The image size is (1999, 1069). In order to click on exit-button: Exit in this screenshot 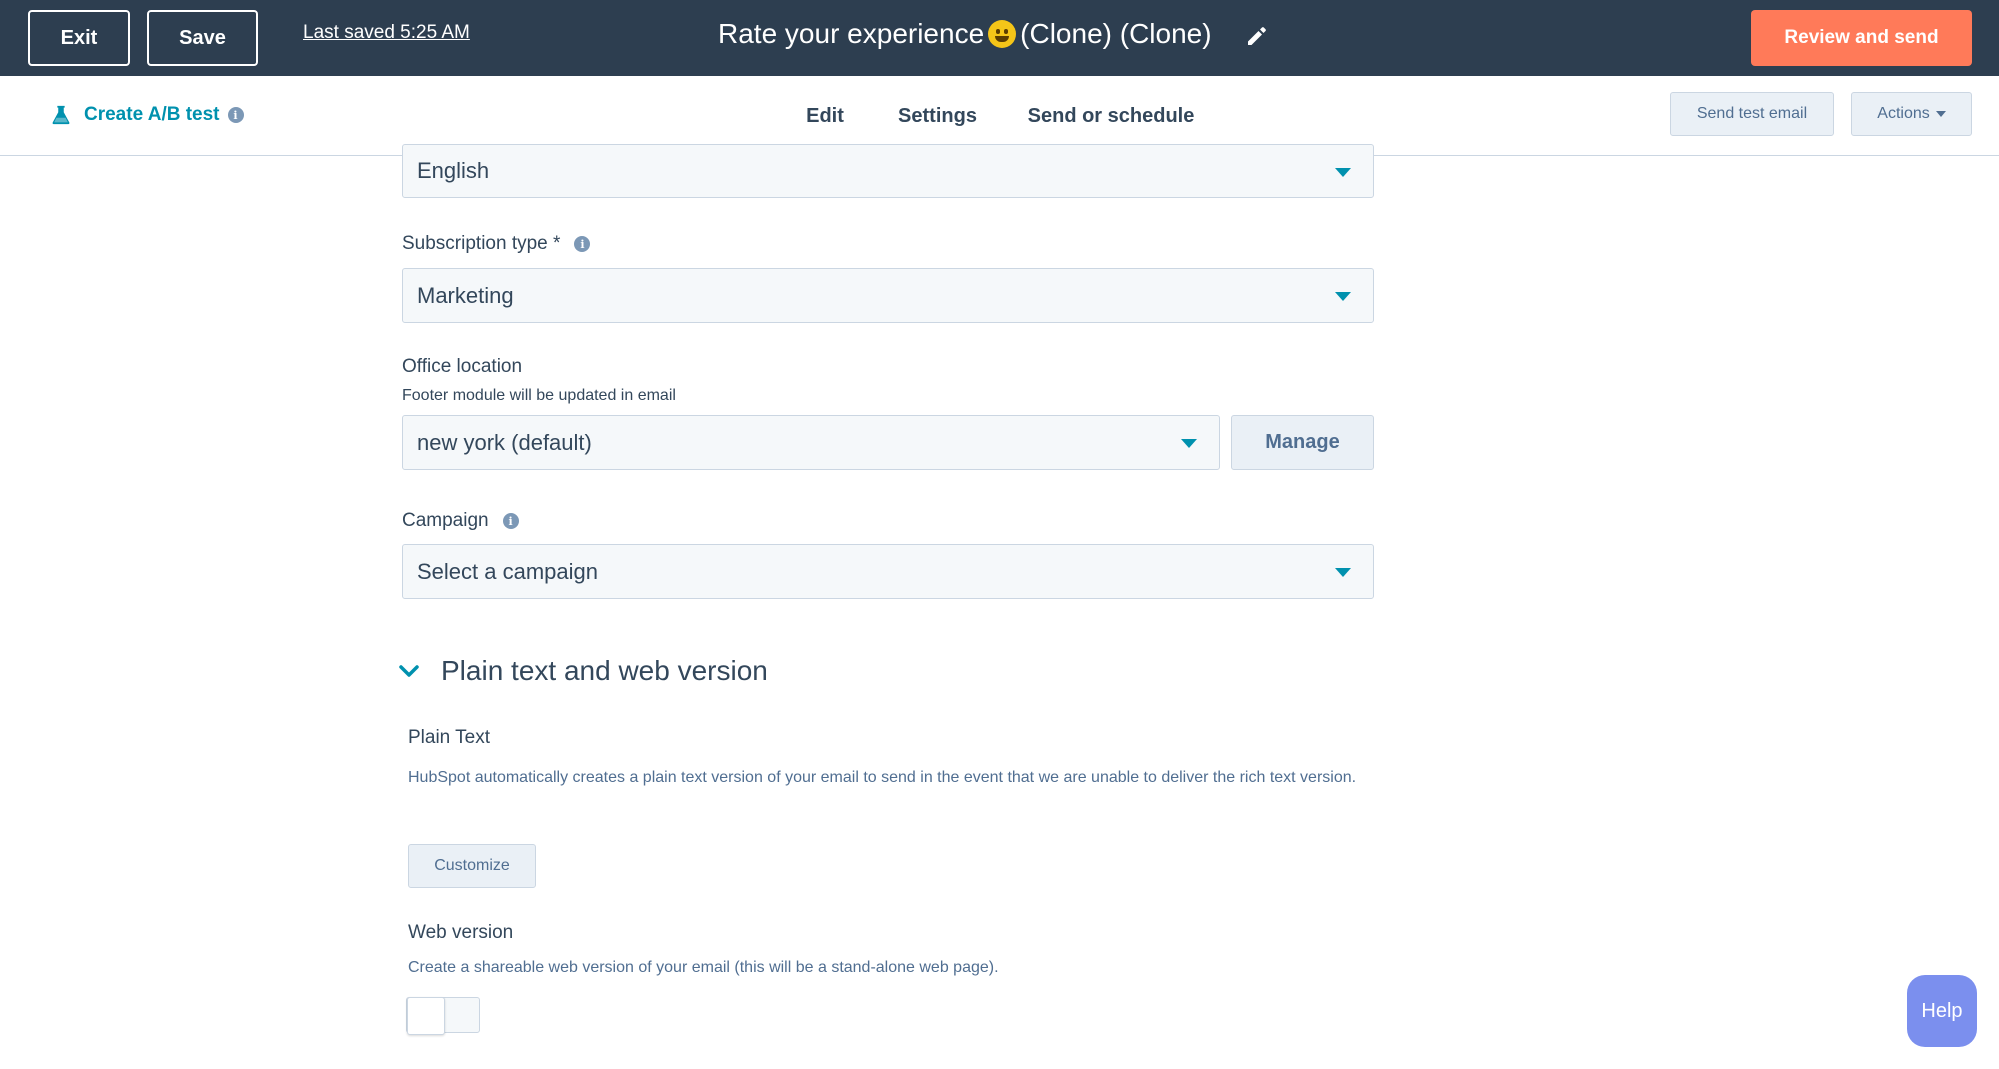, I will do `click(79, 38)`.